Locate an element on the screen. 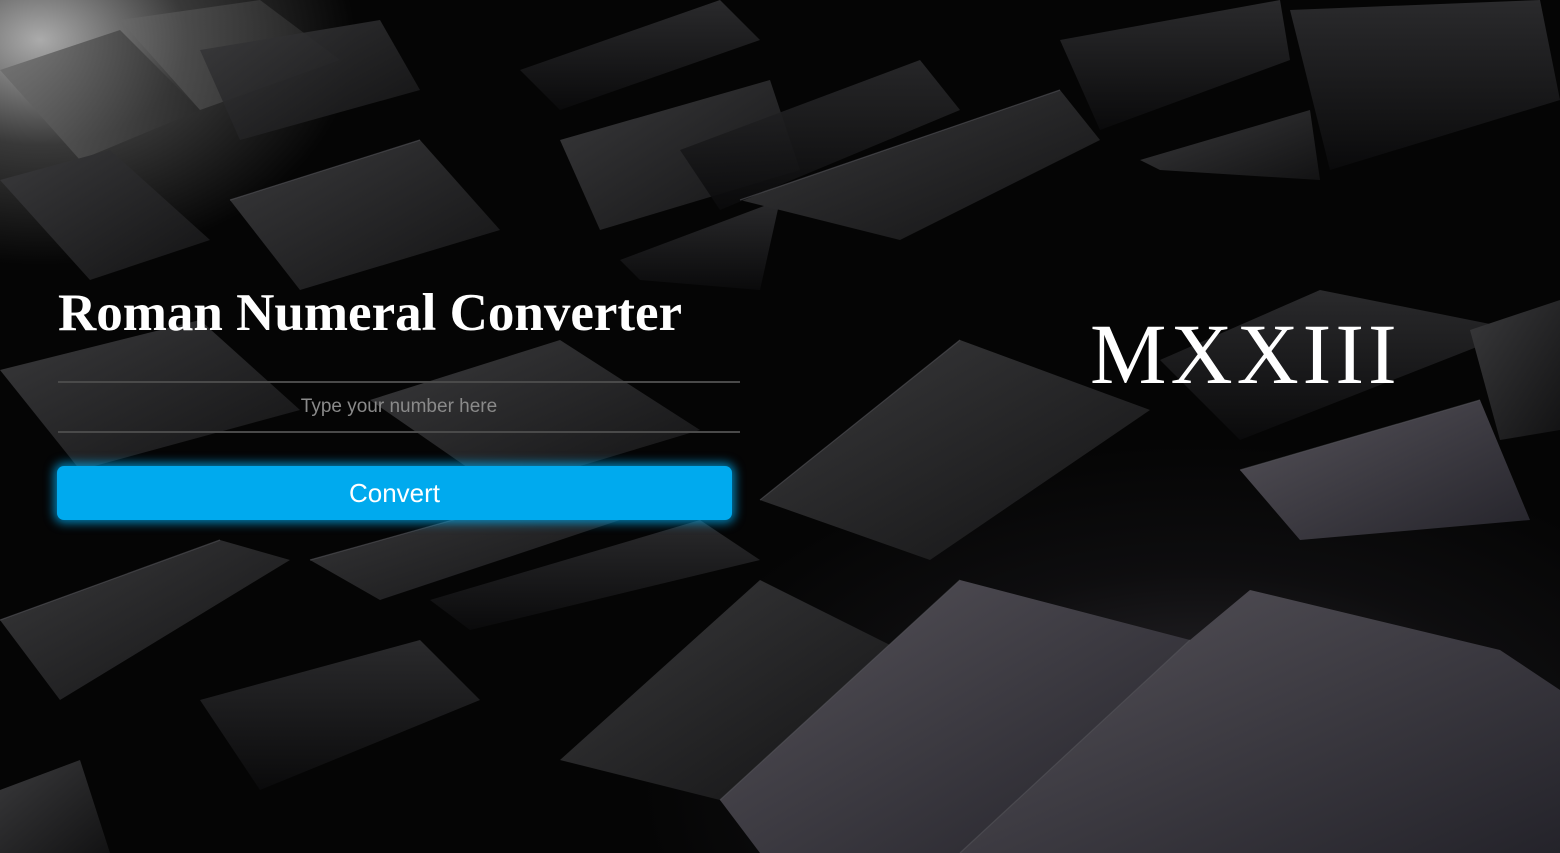  page-title: Roman Numeral Converter is located at coordinates (370, 313).